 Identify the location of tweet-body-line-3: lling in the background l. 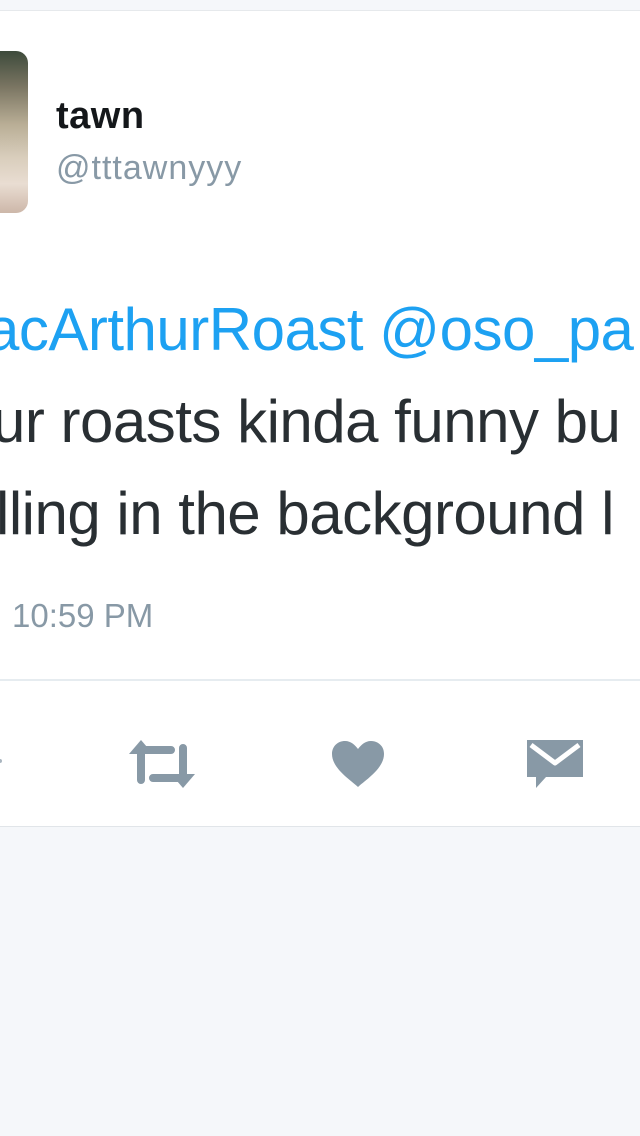
(307, 513).